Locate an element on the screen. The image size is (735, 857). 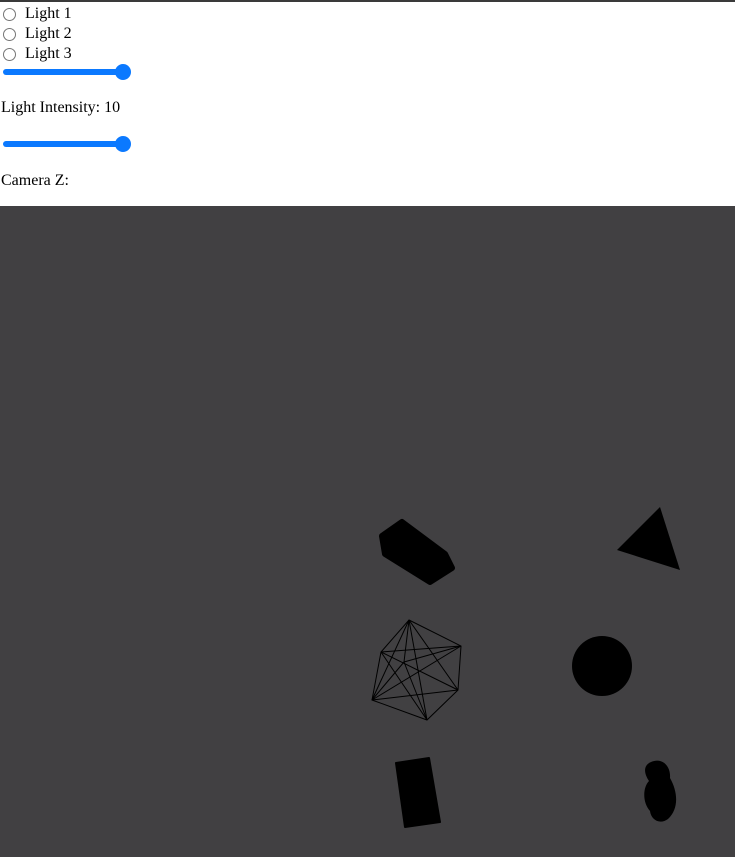
light-intensity-label: Light Intensity: 10 is located at coordinates (61, 107).